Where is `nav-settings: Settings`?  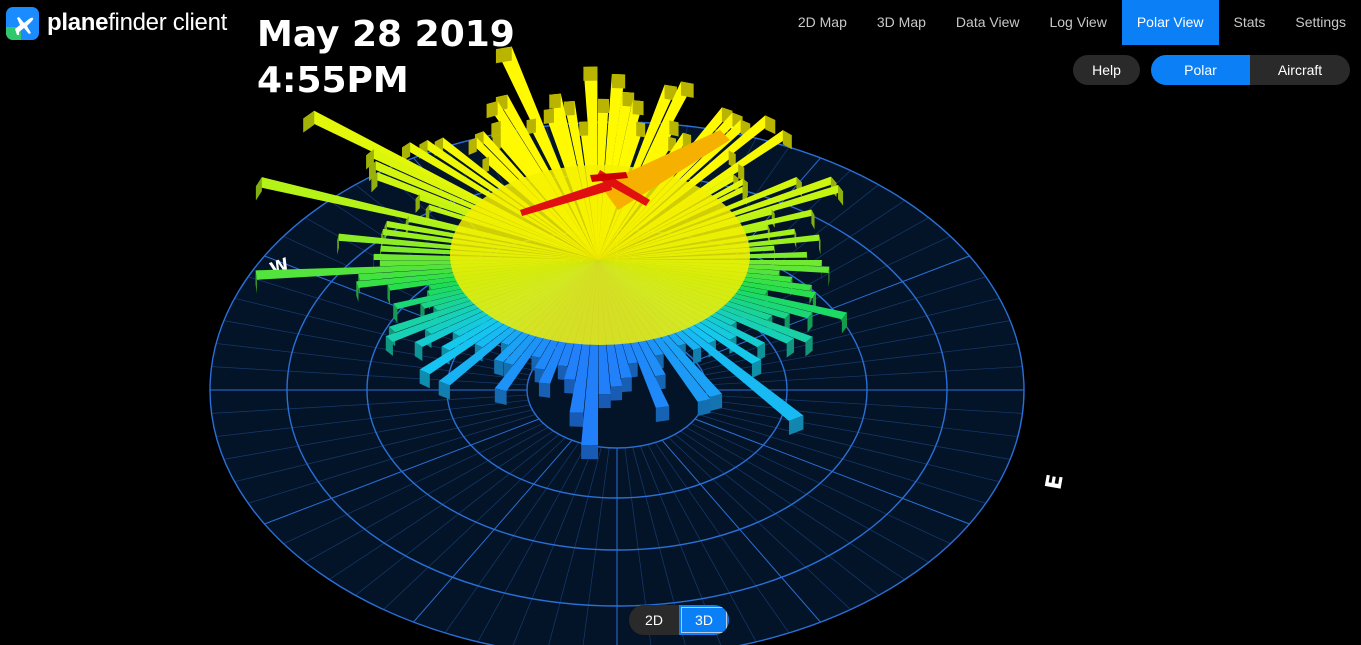
nav-settings: Settings is located at coordinates (1320, 22).